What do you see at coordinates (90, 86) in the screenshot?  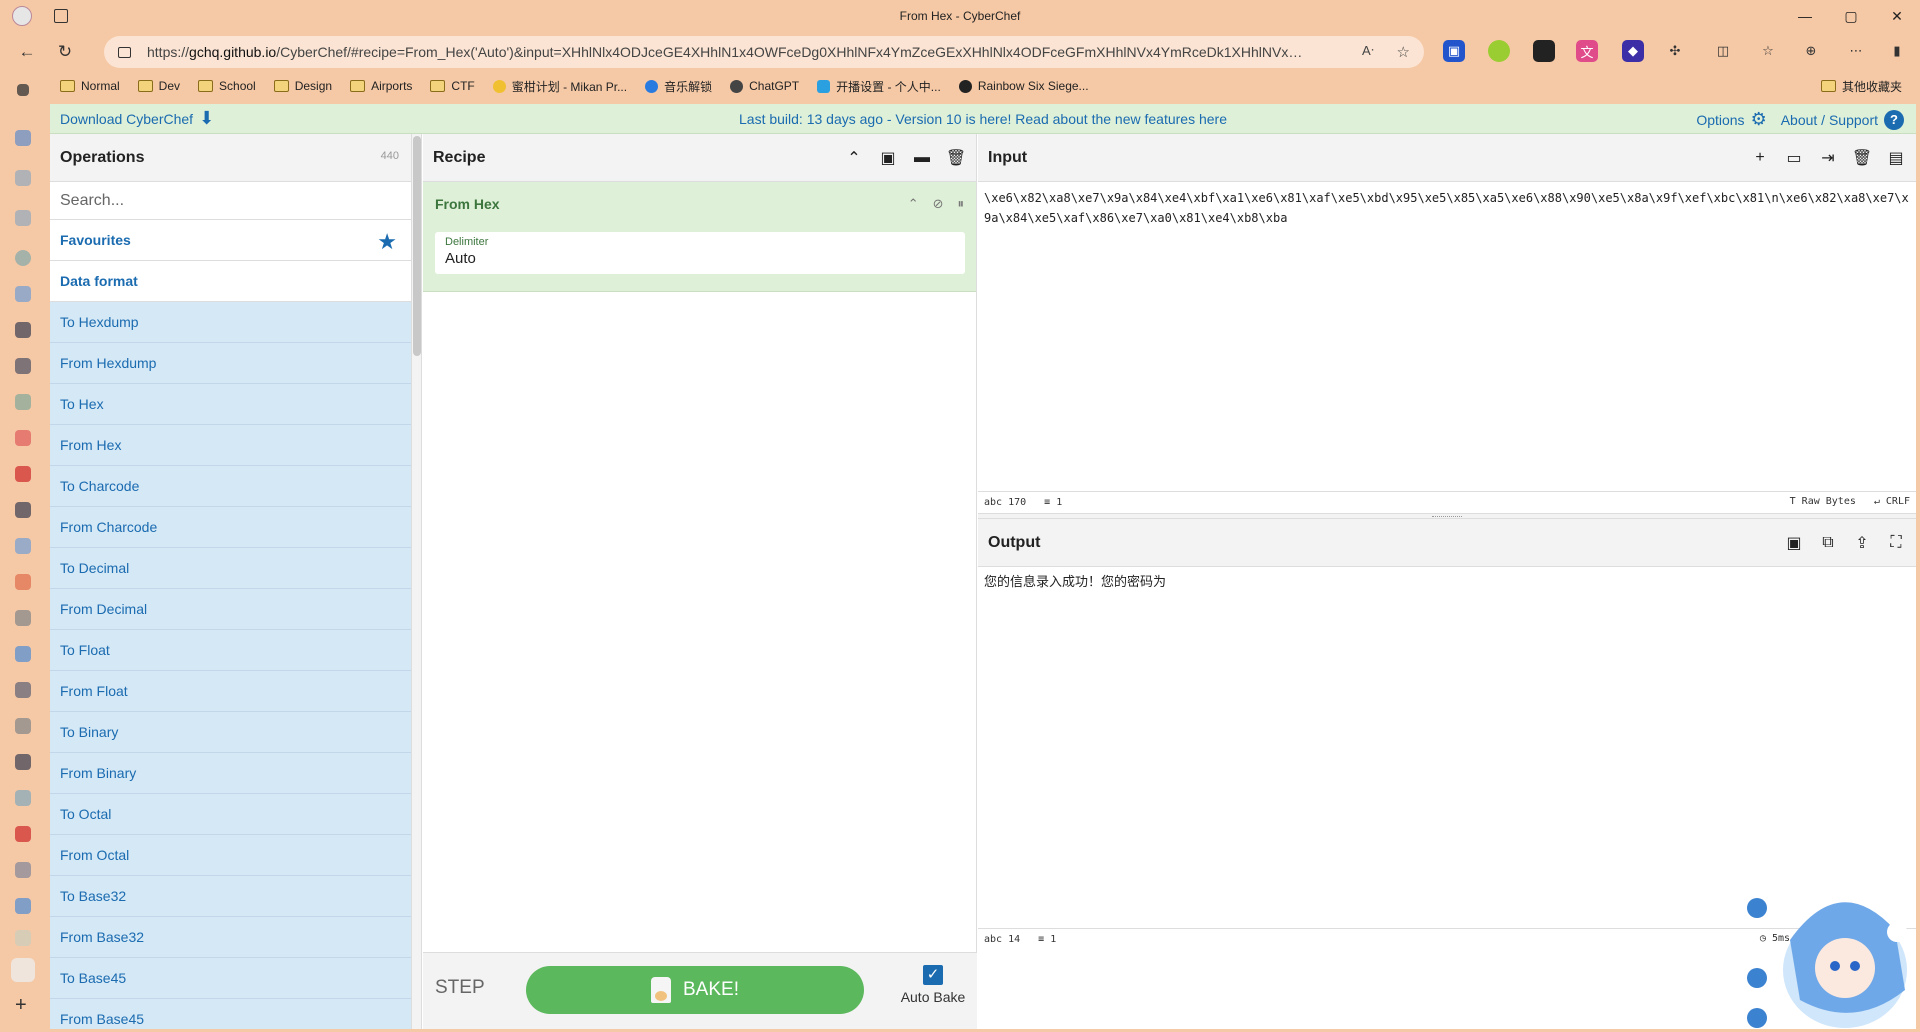 I see `bookmark-folder-normal: Normal` at bounding box center [90, 86].